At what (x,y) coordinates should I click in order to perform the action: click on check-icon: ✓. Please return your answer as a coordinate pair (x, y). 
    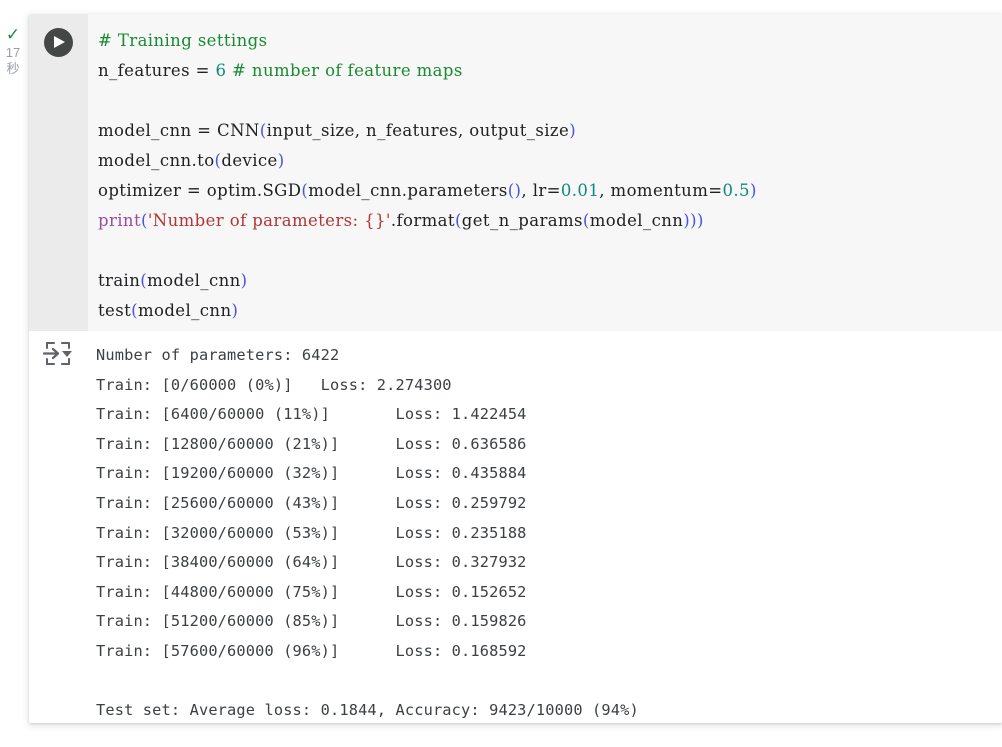
    Looking at the image, I should click on (13, 35).